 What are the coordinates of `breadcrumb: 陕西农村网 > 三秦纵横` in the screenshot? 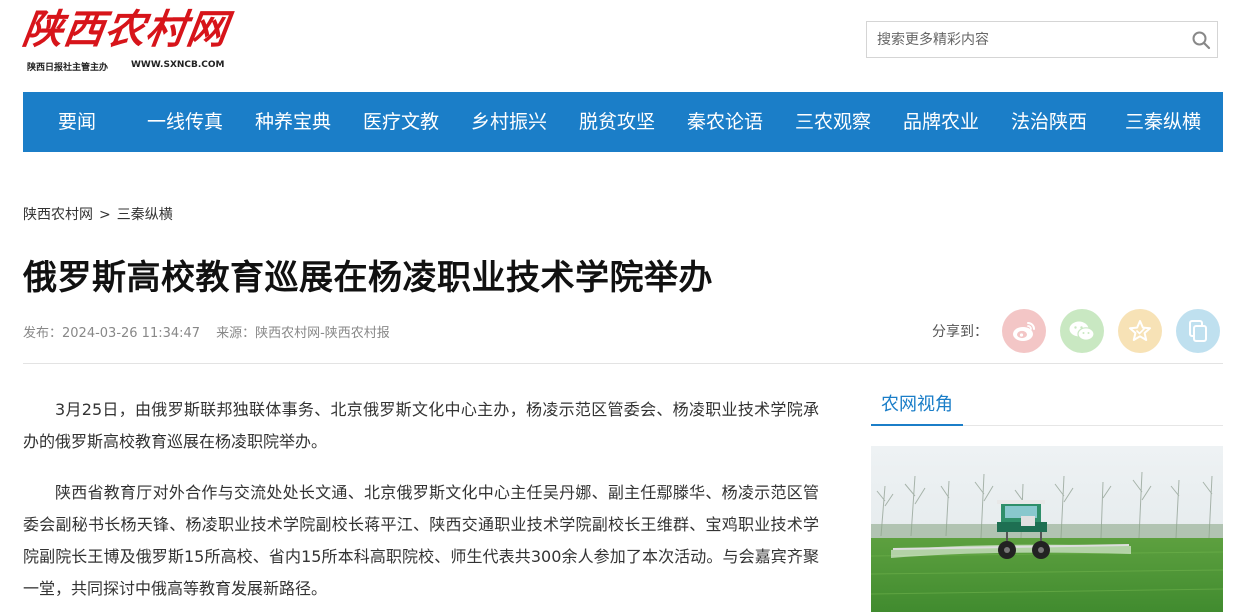 It's located at (98, 214).